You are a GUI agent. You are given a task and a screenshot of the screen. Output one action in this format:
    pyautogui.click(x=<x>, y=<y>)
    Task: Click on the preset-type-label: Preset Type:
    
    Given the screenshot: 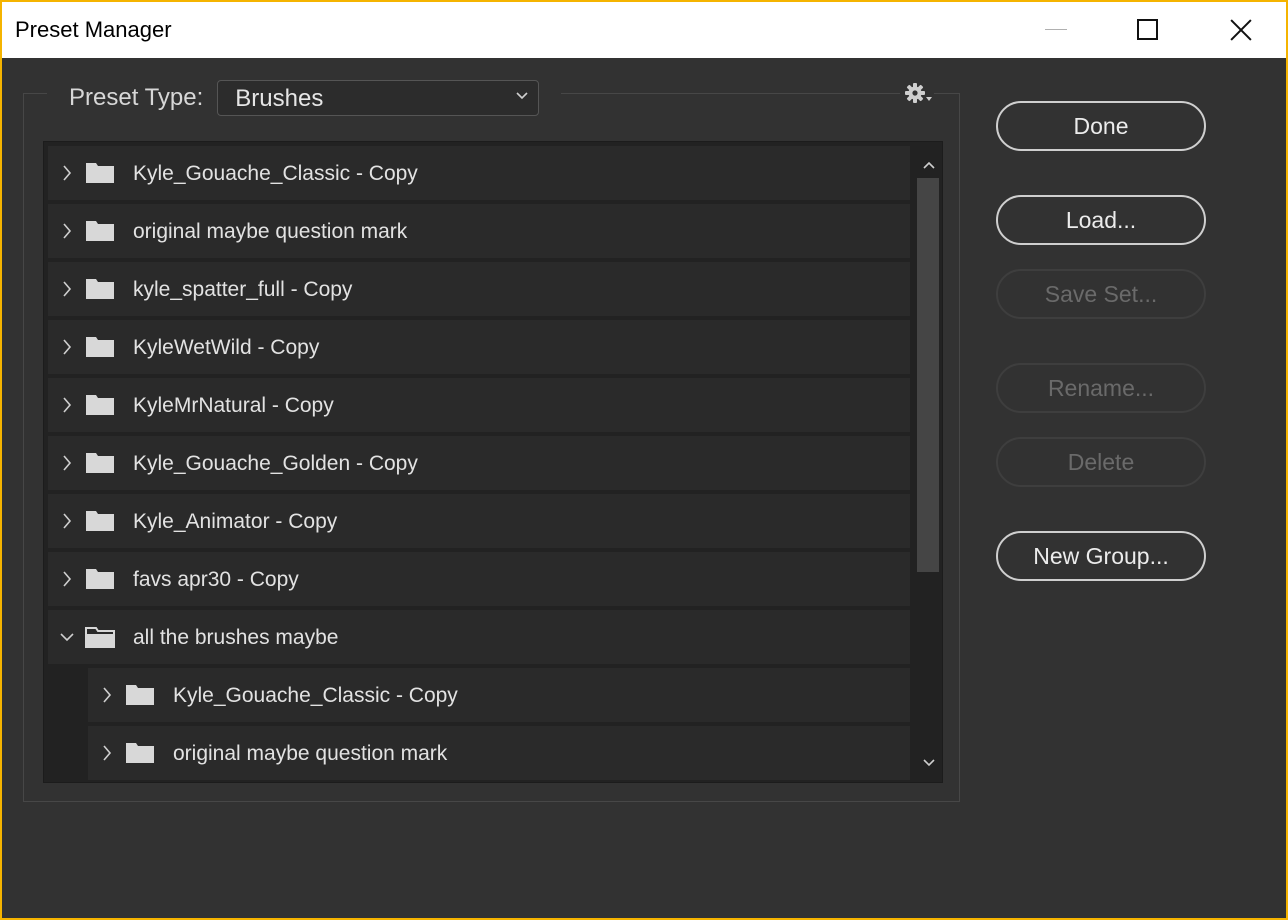 What is the action you would take?
    pyautogui.click(x=136, y=97)
    